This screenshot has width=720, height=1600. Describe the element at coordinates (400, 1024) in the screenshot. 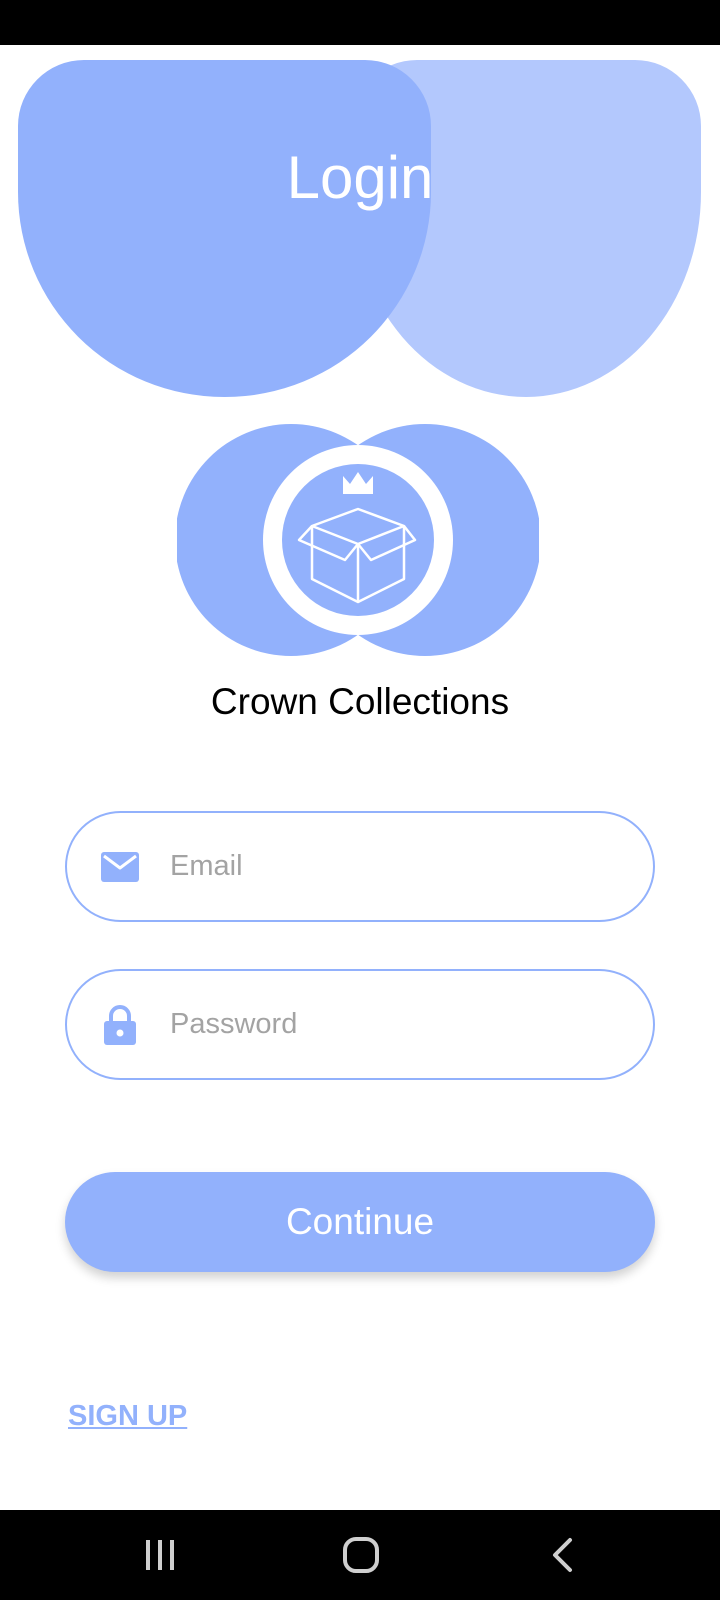

I see `password-input` at that location.